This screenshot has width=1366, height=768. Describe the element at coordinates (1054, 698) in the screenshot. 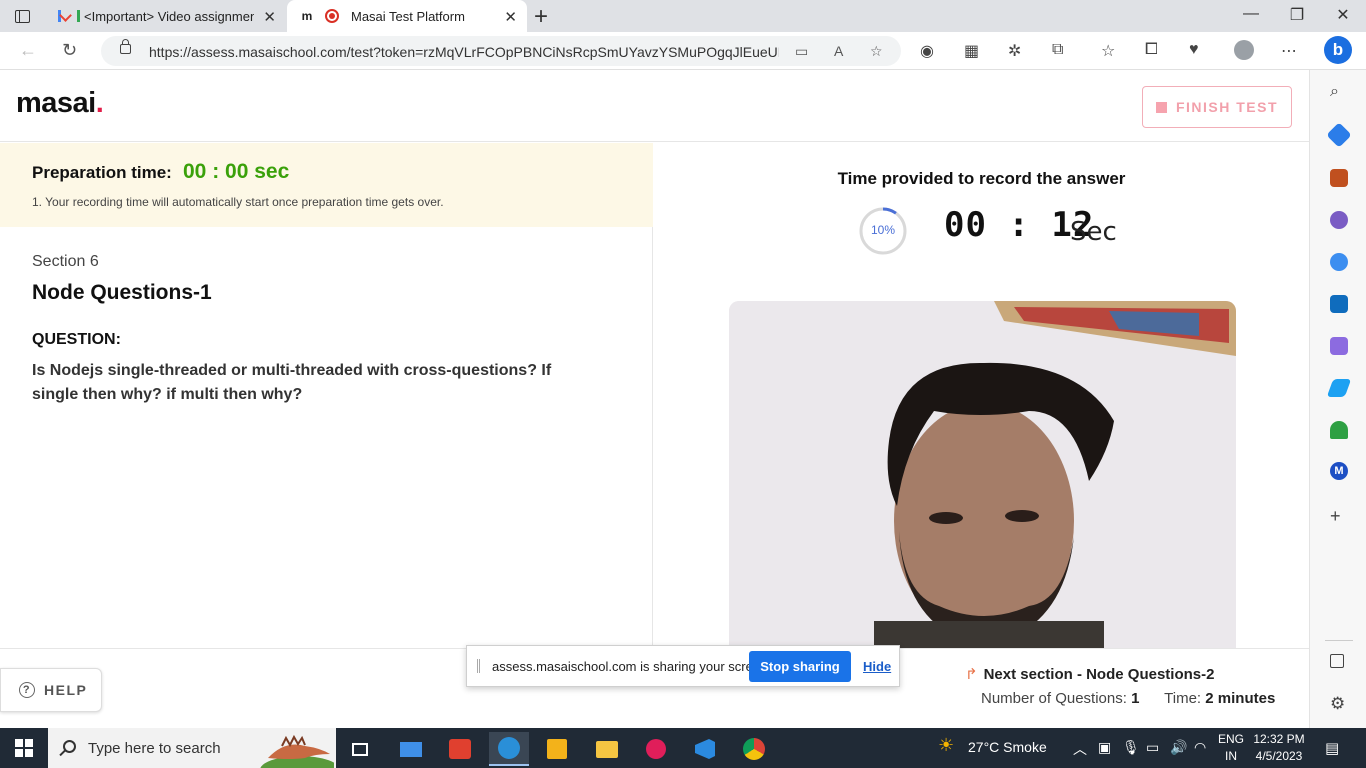

I see `questions-count-label: Number of Questions:` at that location.